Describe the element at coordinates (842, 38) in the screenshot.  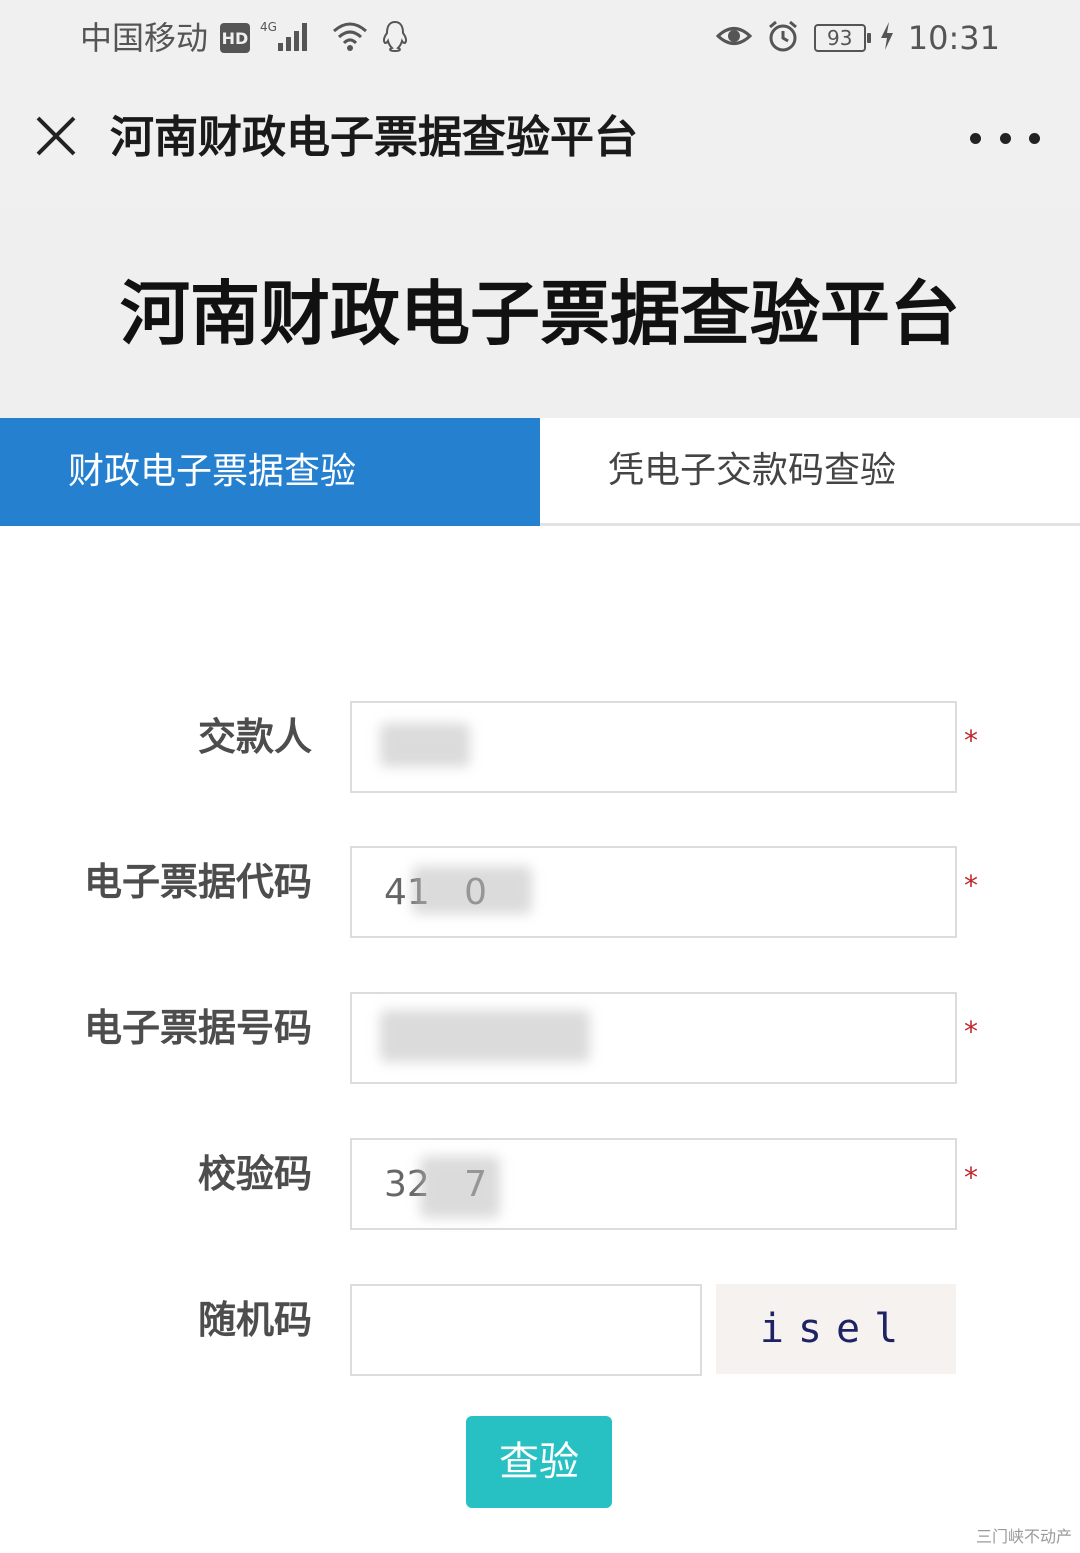
I see `battery-icon: 93` at that location.